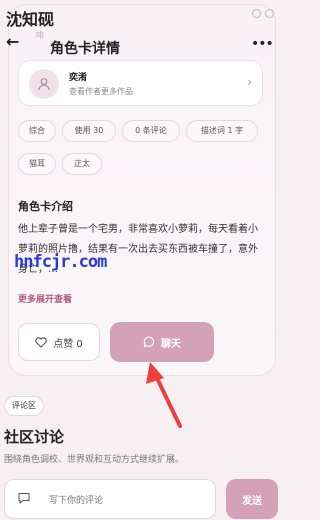 This screenshot has height=520, width=320. Describe the element at coordinates (68, 344) in the screenshot. I see `like-label: 点赞 0` at that location.